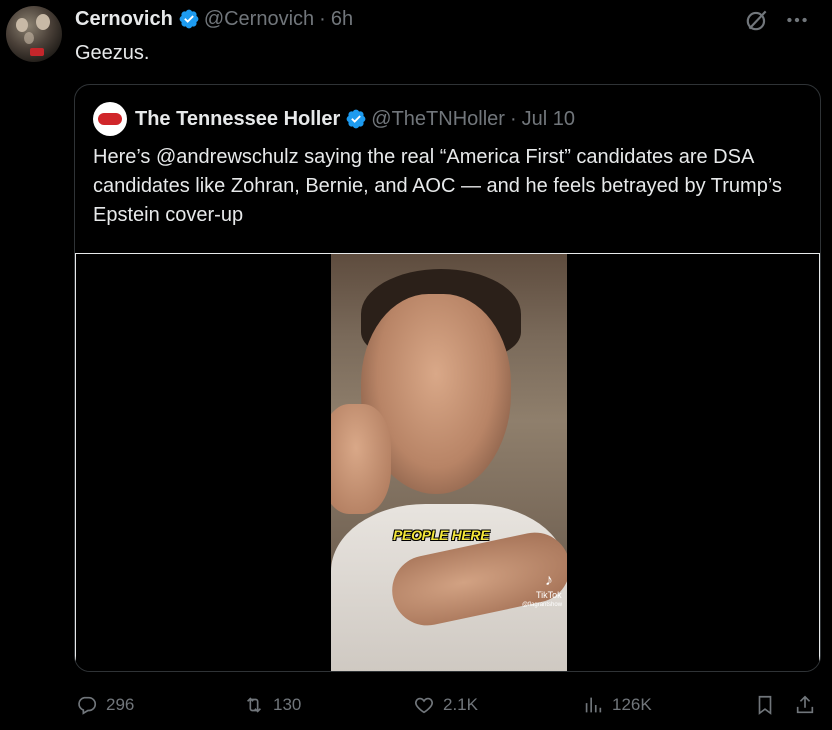 This screenshot has width=832, height=730. Describe the element at coordinates (361, 459) in the screenshot. I see `video-figure-hand` at that location.